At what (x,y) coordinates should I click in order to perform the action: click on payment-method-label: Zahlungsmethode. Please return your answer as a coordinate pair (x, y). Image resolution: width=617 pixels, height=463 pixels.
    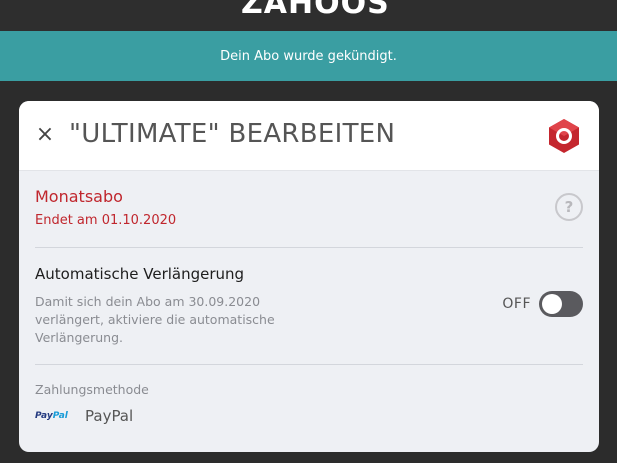
    Looking at the image, I should click on (92, 389).